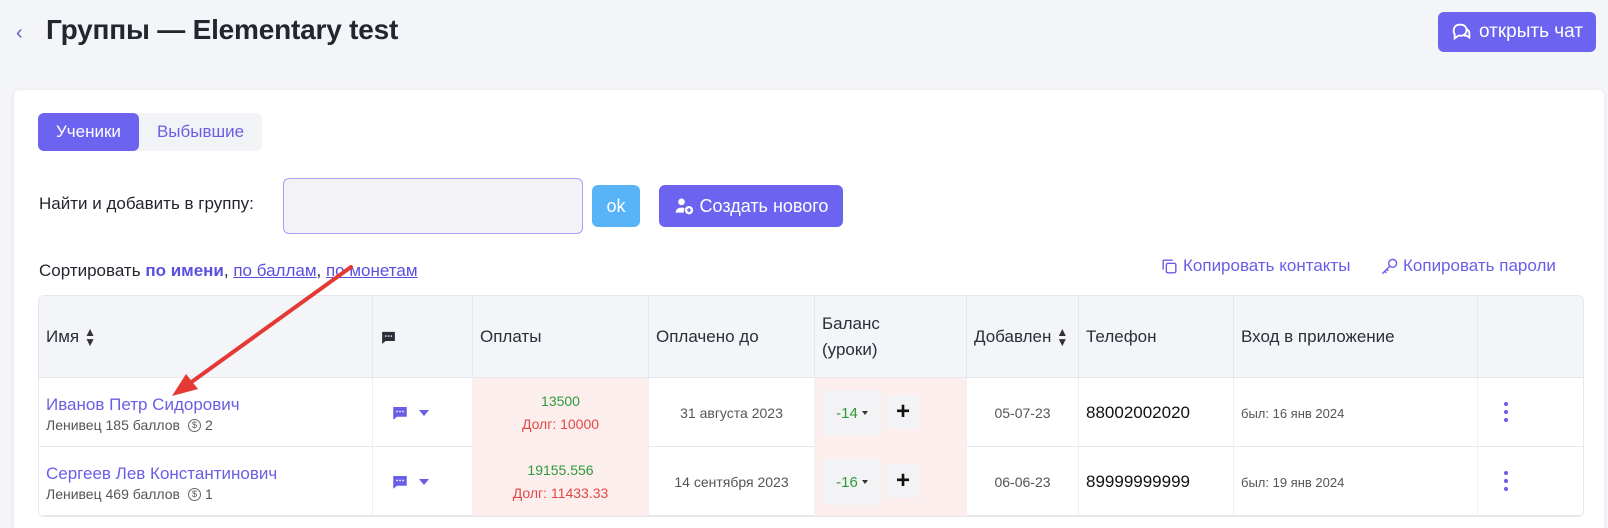 The image size is (1608, 528). I want to click on added-cell: 05-07-23, so click(1023, 412).